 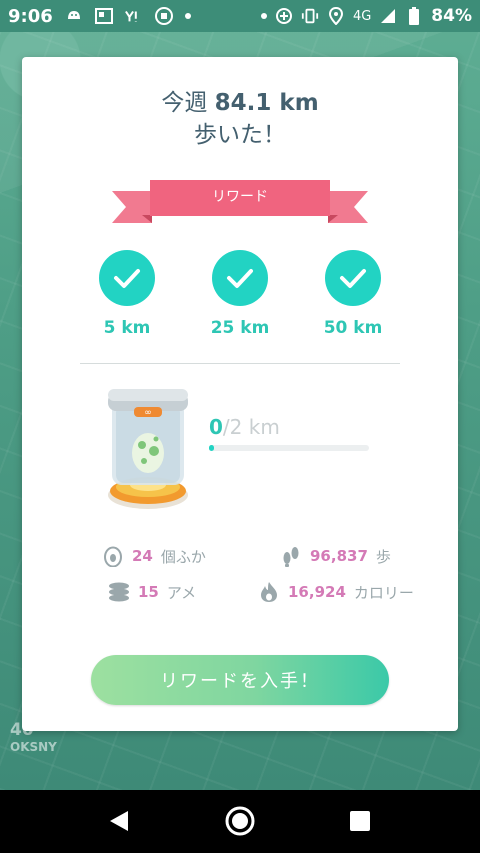 What do you see at coordinates (181, 592) in the screenshot?
I see `stat-unit: アメ` at bounding box center [181, 592].